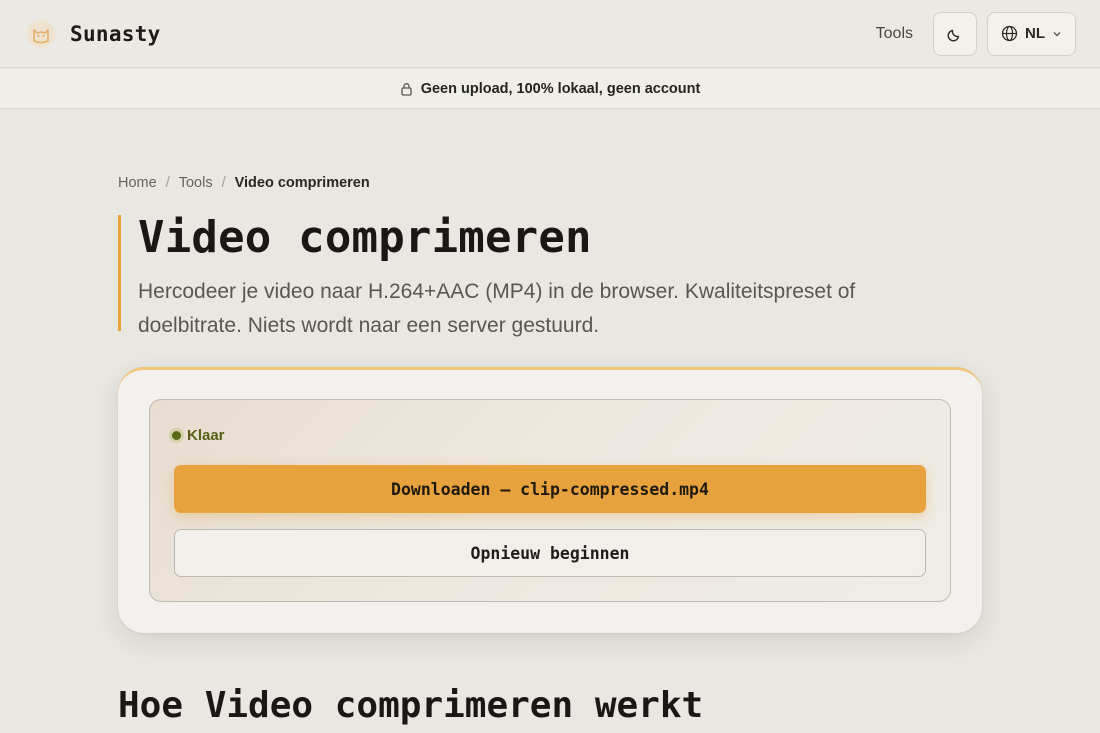  I want to click on restart-button: Opnieuw beginnen, so click(550, 553).